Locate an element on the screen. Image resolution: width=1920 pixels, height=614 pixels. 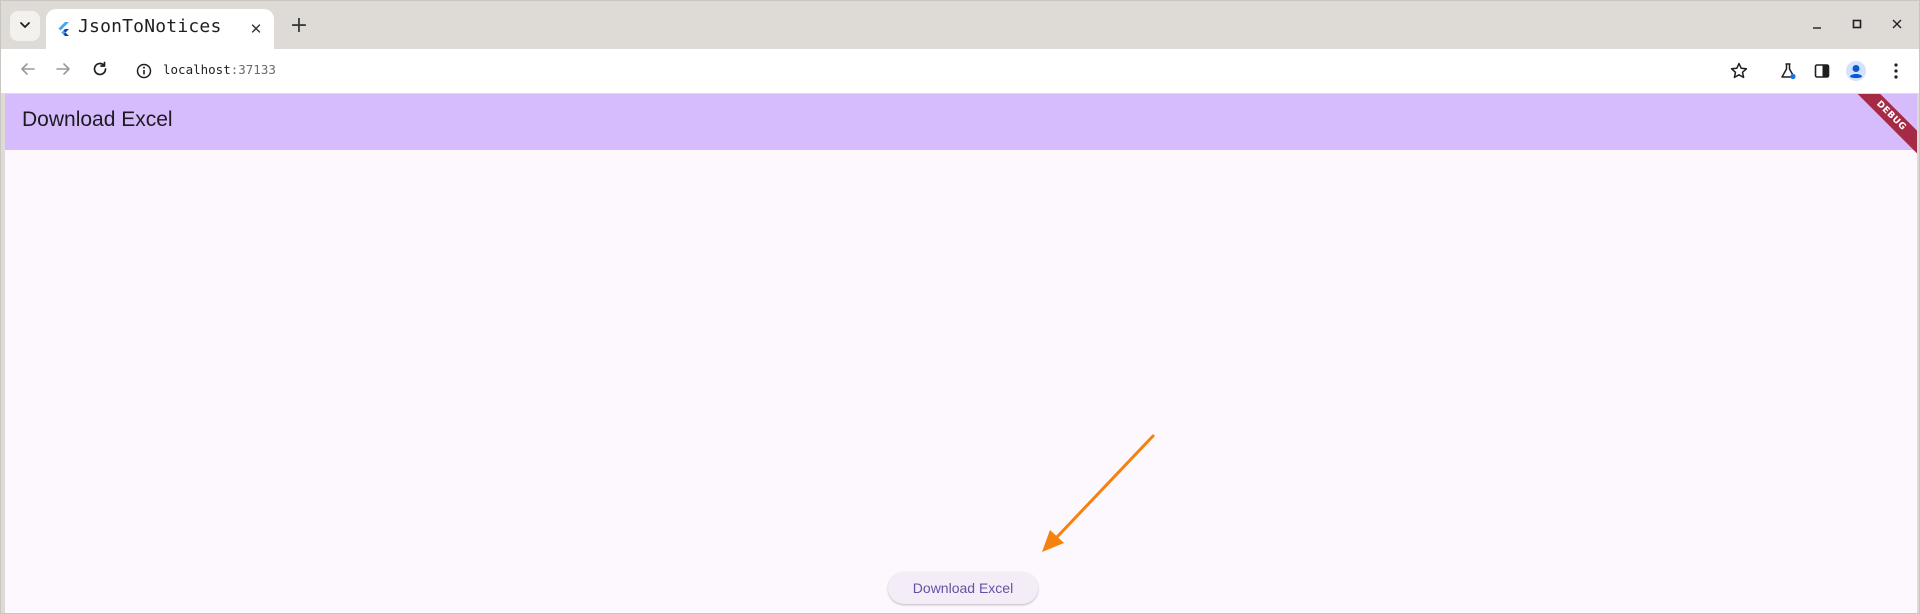
flutter-icon is located at coordinates (64, 29).